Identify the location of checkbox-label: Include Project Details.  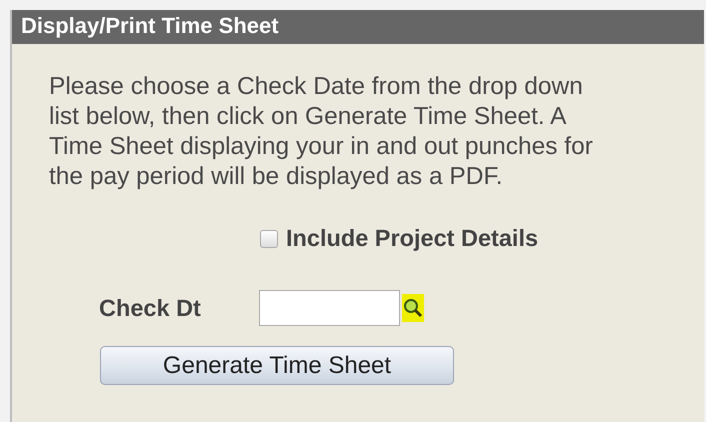
(412, 238).